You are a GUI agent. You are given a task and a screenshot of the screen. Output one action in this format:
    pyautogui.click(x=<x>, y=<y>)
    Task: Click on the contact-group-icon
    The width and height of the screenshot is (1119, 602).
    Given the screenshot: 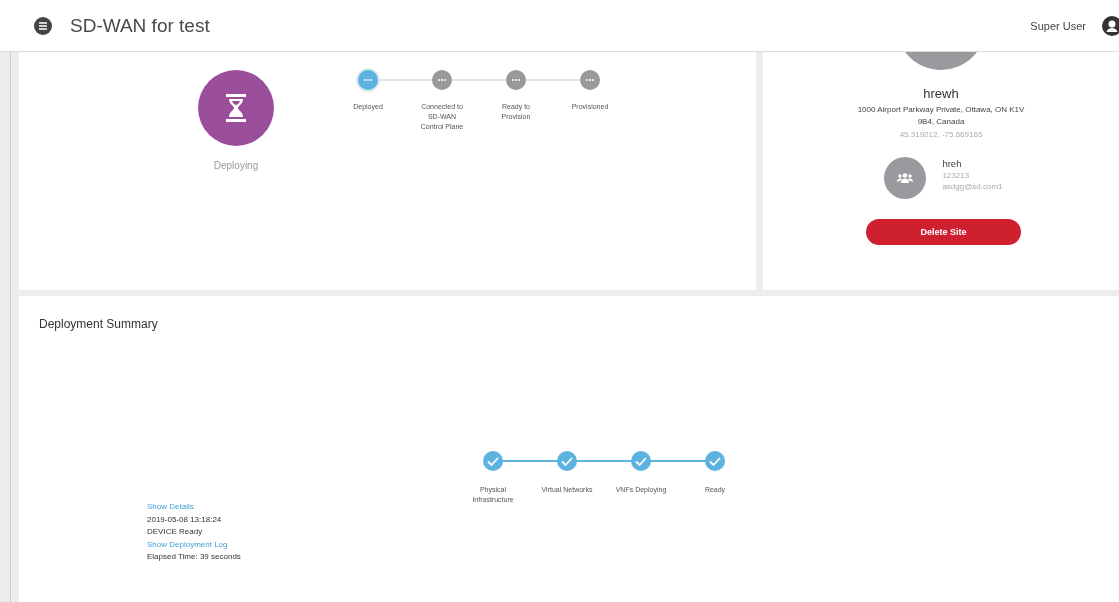 What is the action you would take?
    pyautogui.click(x=905, y=178)
    